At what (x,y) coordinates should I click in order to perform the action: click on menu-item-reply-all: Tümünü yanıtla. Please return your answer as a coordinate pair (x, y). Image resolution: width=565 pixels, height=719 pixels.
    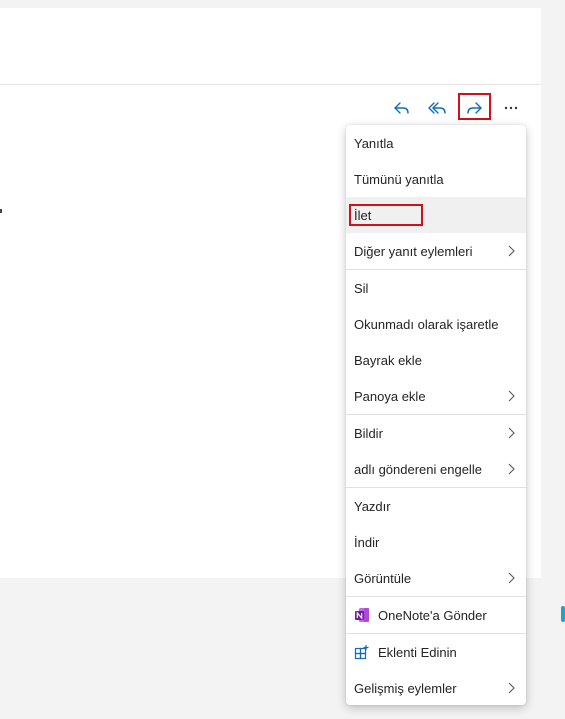
    Looking at the image, I should click on (436, 179).